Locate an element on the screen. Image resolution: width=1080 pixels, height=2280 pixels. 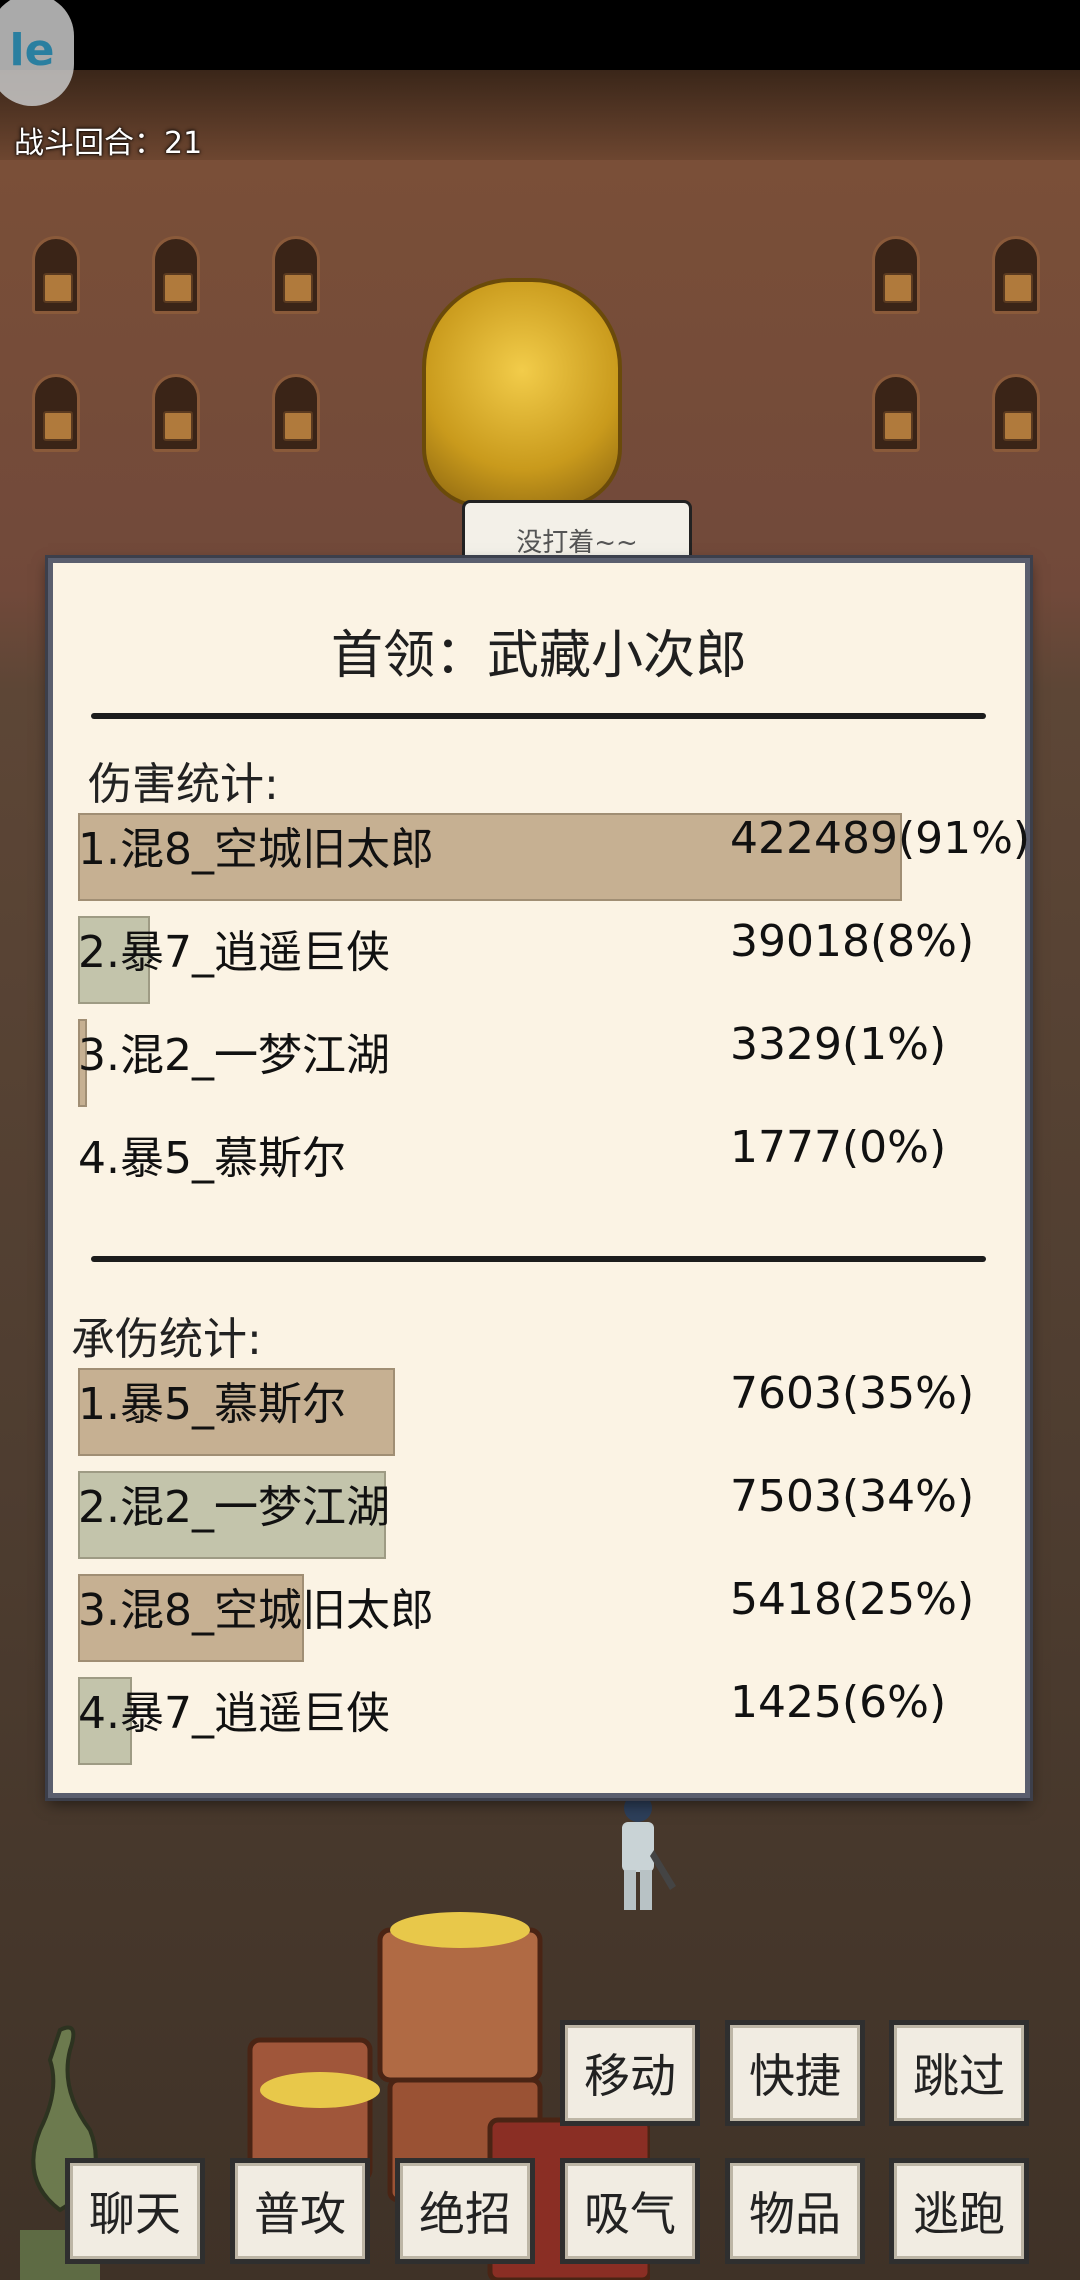
move-button: 移动 is located at coordinates (630, 2073).